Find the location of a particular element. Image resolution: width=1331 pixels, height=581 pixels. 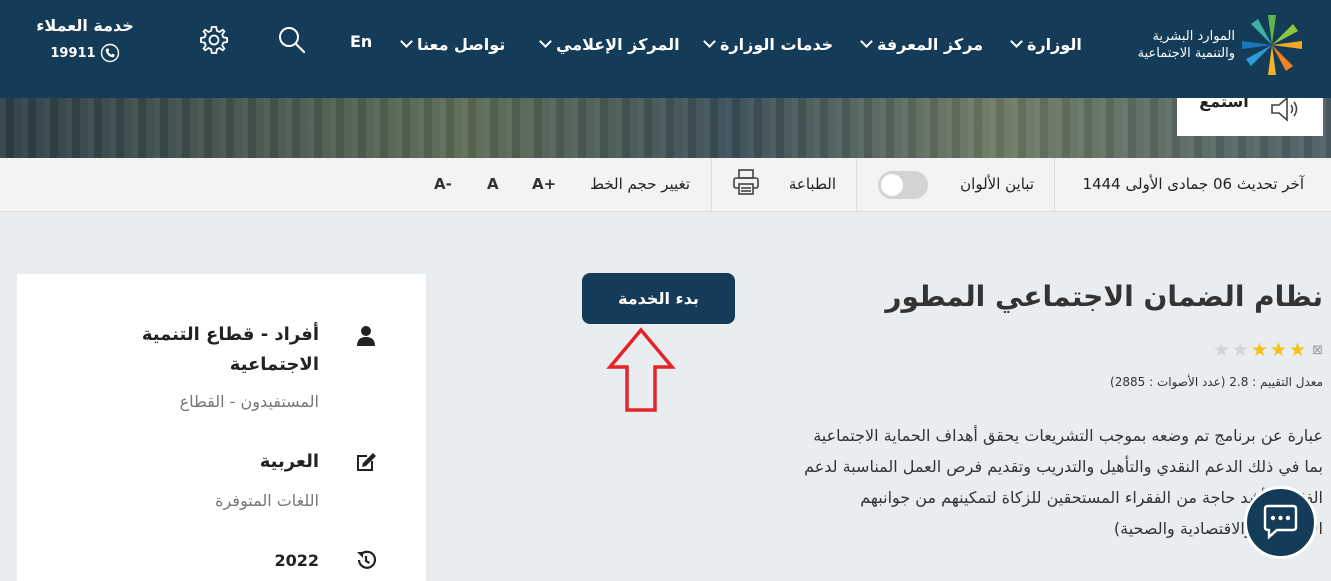

nav-item-media-center: المركز الإعلامي is located at coordinates (609, 44).